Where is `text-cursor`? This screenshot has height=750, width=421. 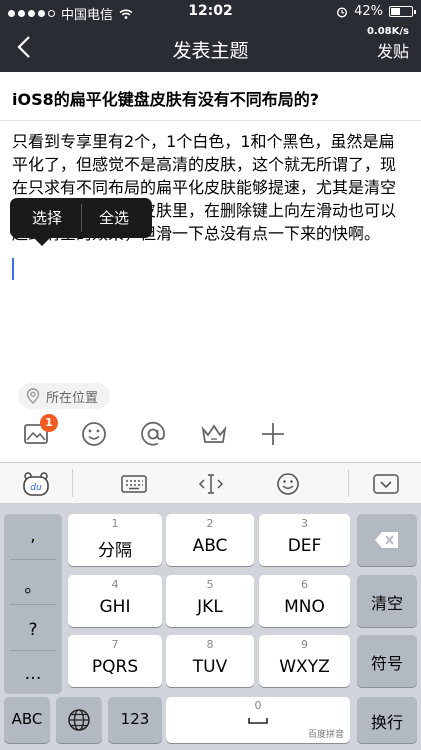
text-cursor is located at coordinates (13, 269).